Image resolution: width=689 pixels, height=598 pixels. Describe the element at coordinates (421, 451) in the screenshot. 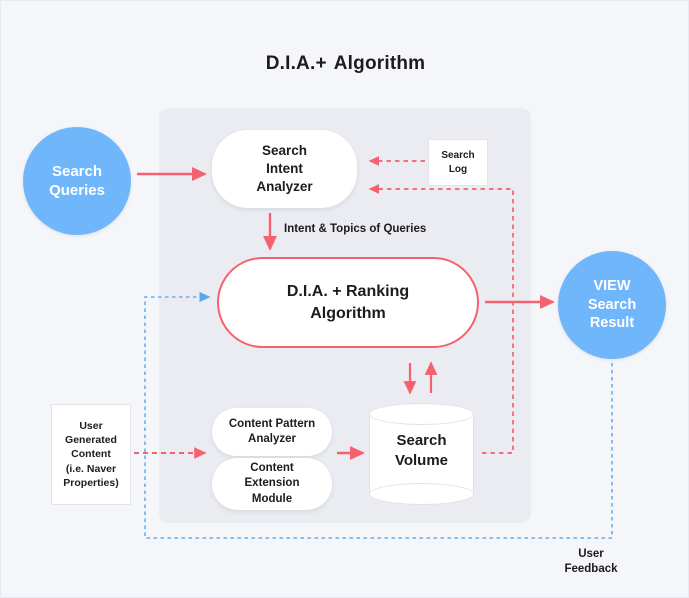

I see `node-search-volume-label: Search Volume` at that location.